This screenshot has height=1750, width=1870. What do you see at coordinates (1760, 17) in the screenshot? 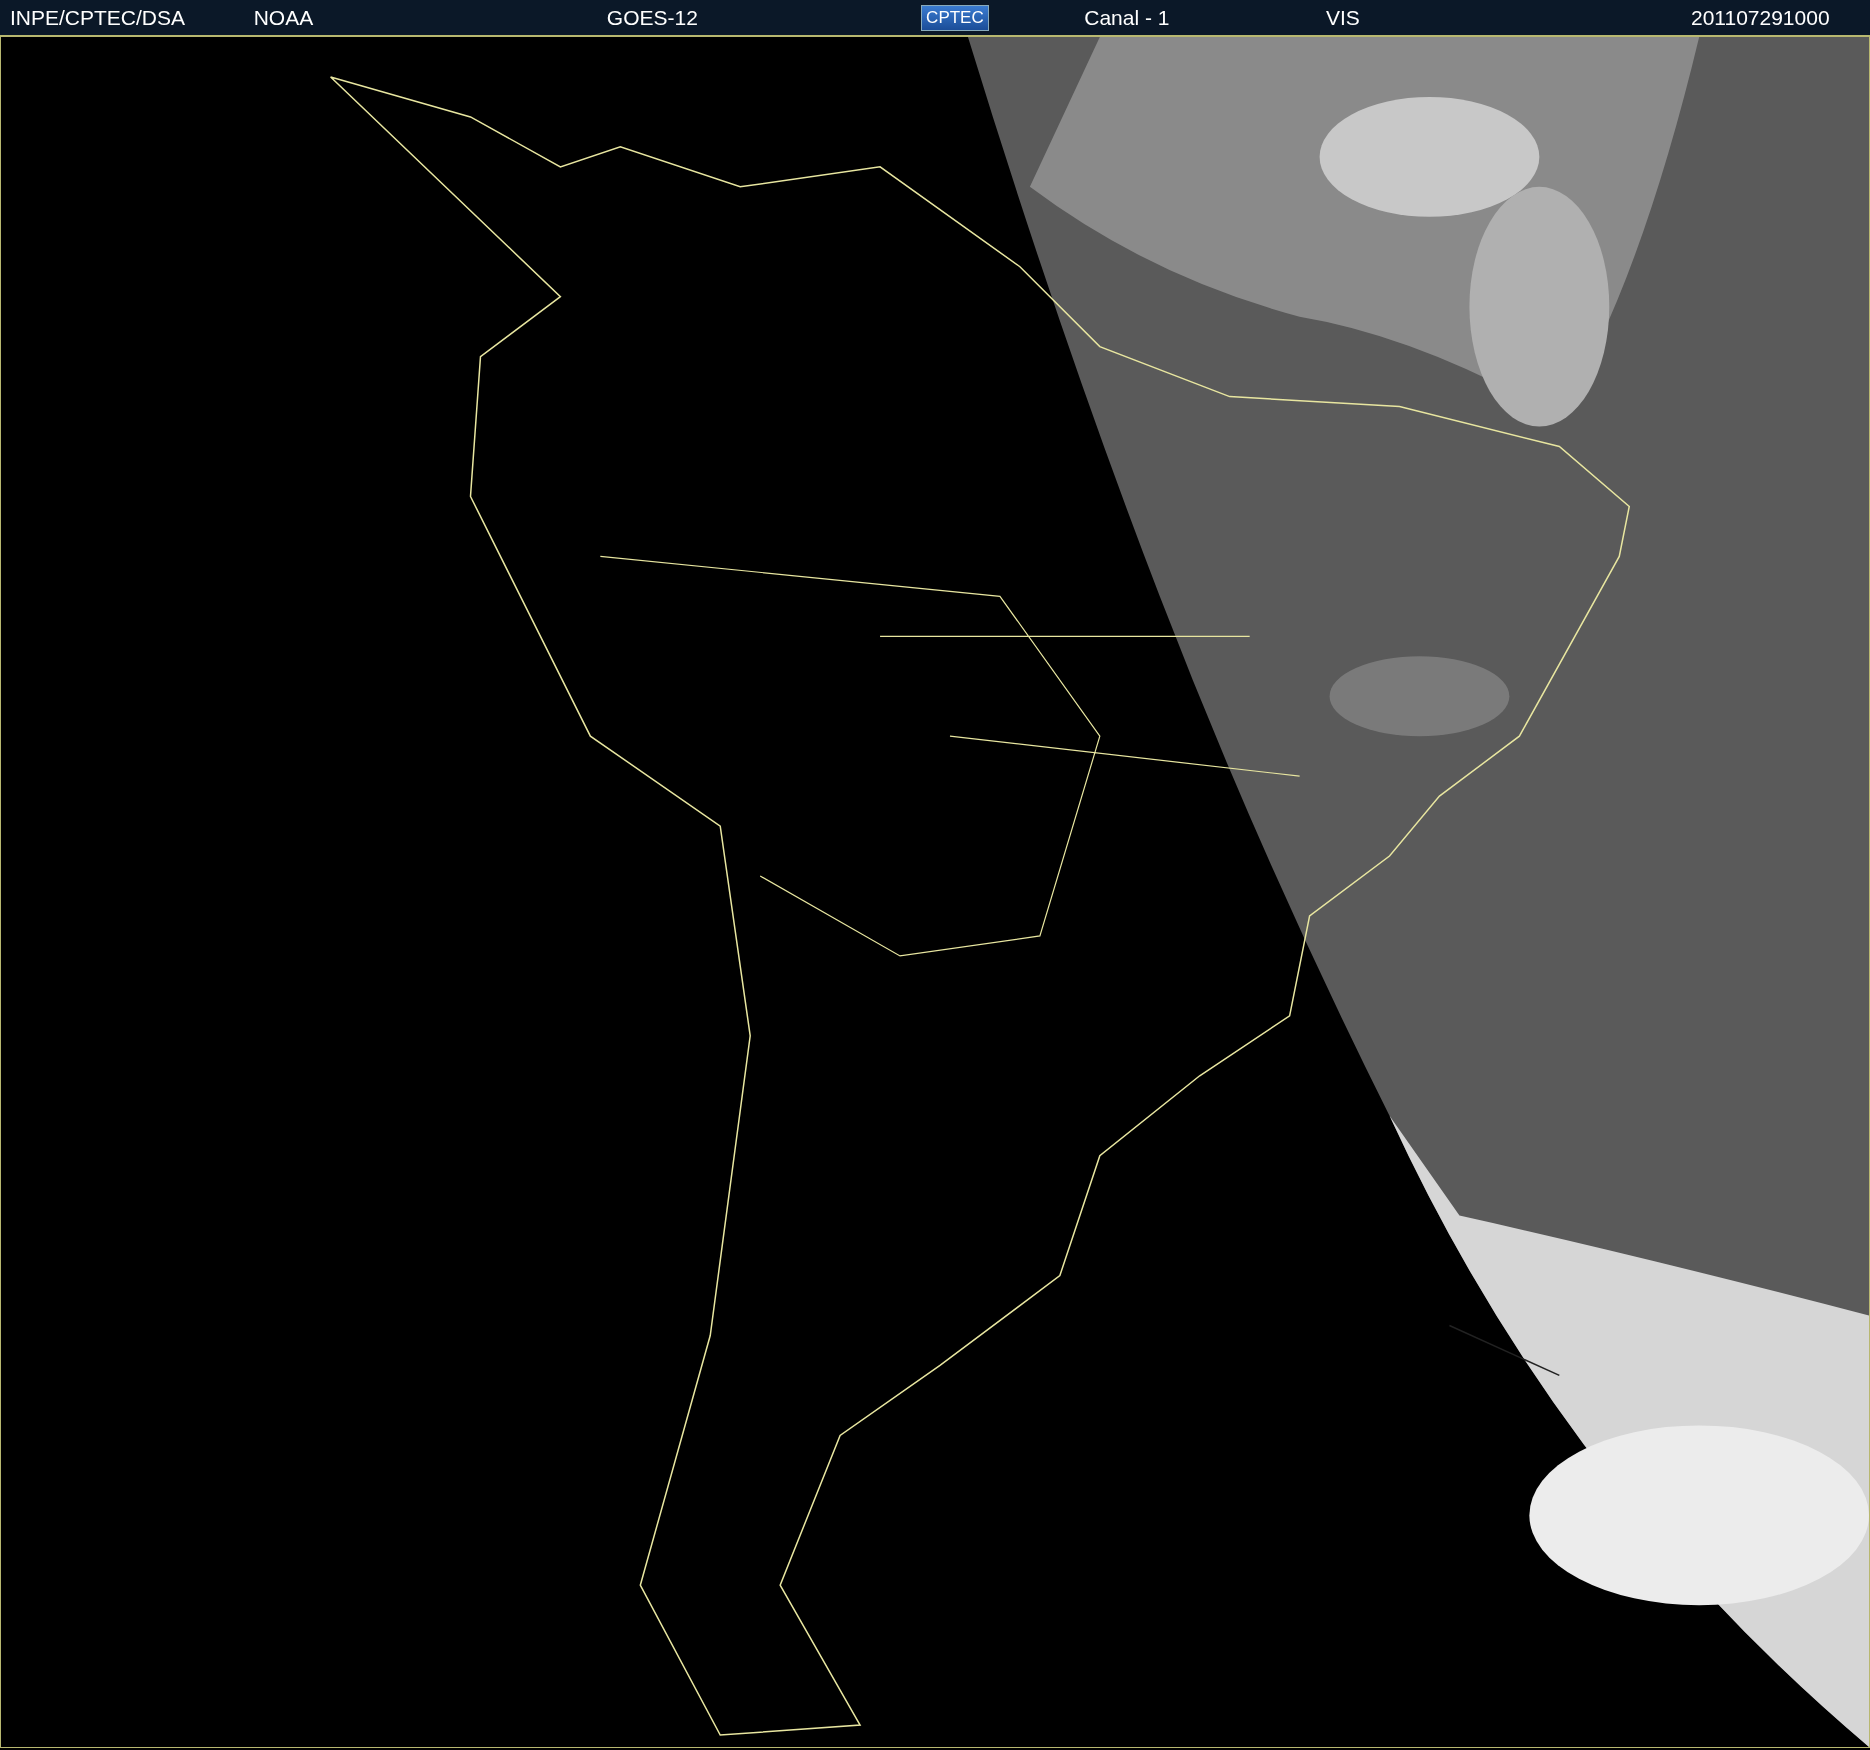
I see `header-label: 201107291000` at bounding box center [1760, 17].